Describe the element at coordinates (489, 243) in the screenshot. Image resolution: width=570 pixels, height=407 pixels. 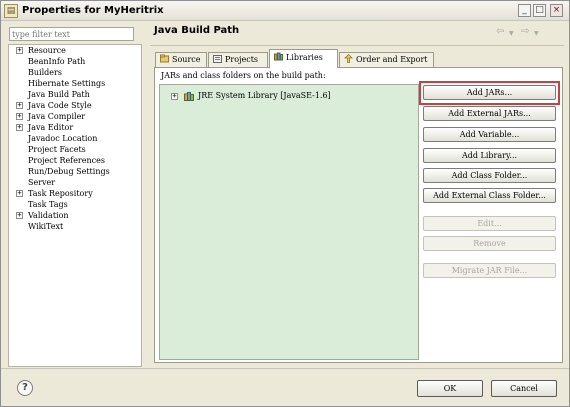
I see `remove-button: Remove` at that location.